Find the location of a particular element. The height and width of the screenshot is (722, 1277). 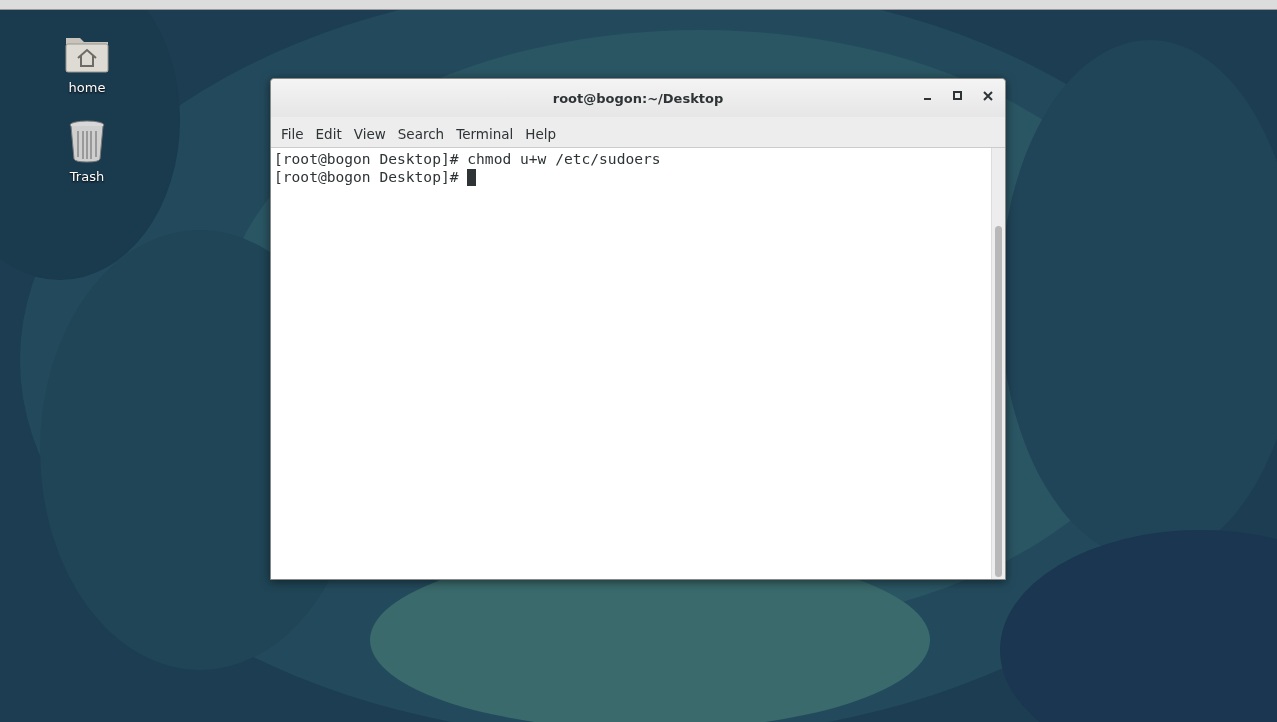

window-title: root@bogon:~/Desktop is located at coordinates (638, 98).